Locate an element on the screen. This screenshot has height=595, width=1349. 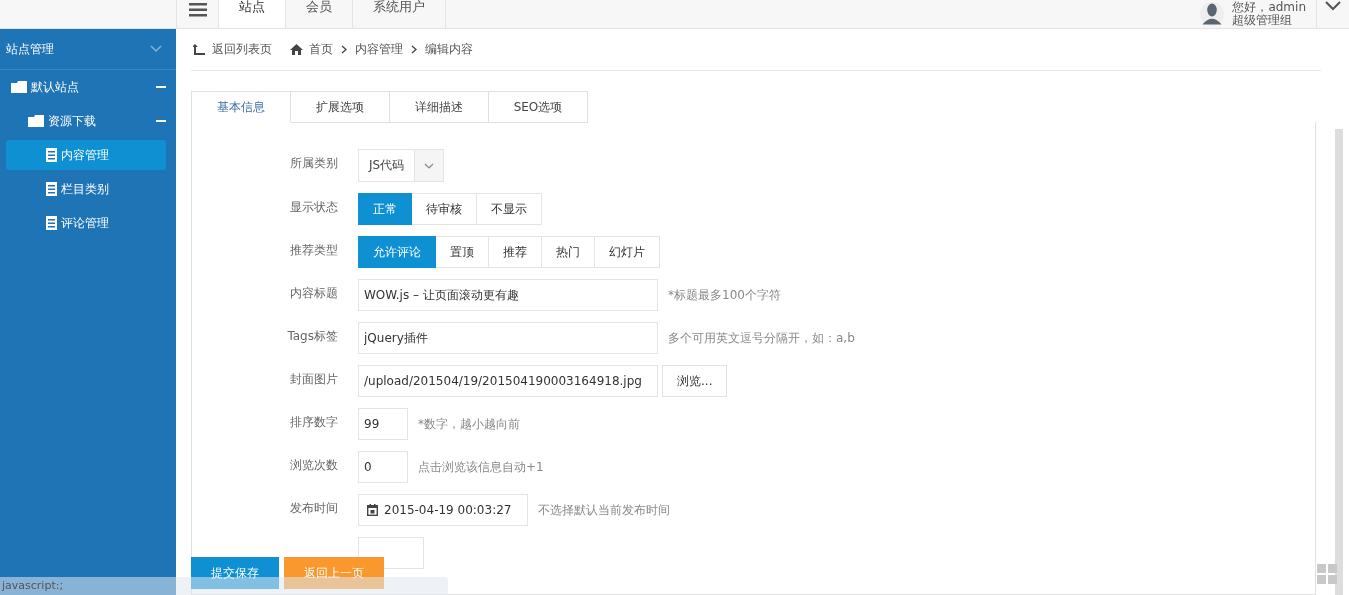
calendar-icon is located at coordinates (372, 510).